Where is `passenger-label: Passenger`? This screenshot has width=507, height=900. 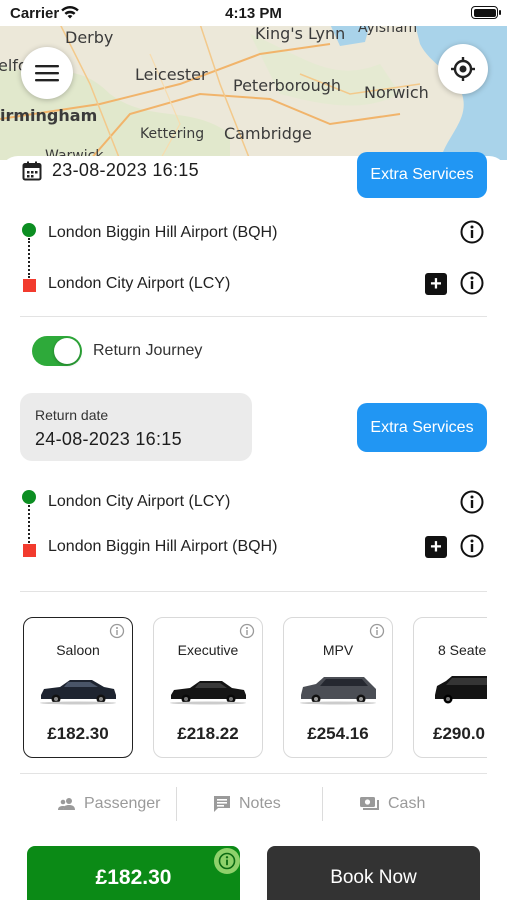
passenger-label: Passenger is located at coordinates (122, 803).